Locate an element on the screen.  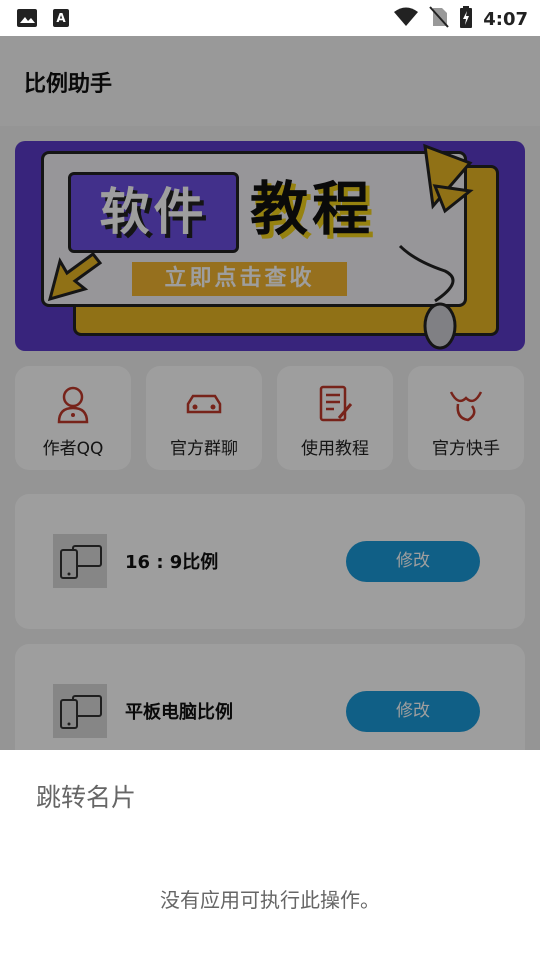
status-right-icons: 4:07 is located at coordinates (460, 19).